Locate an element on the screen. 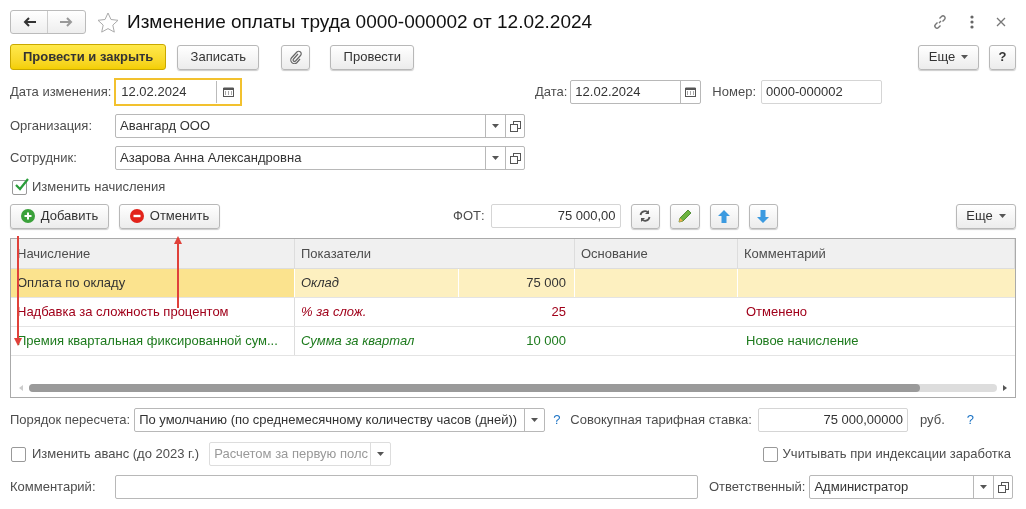 The image size is (1026, 509). field-label: Дата: is located at coordinates (551, 92).